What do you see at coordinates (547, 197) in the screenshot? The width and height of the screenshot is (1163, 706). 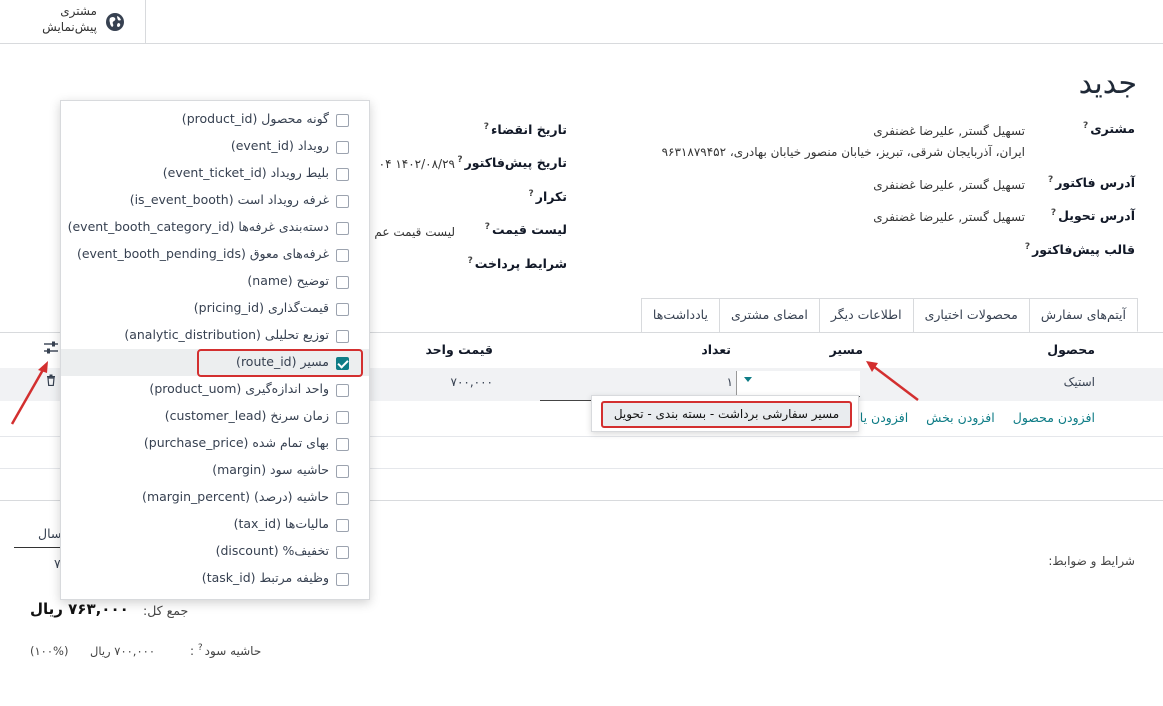 I see `recurrence-label: تکرار?` at bounding box center [547, 197].